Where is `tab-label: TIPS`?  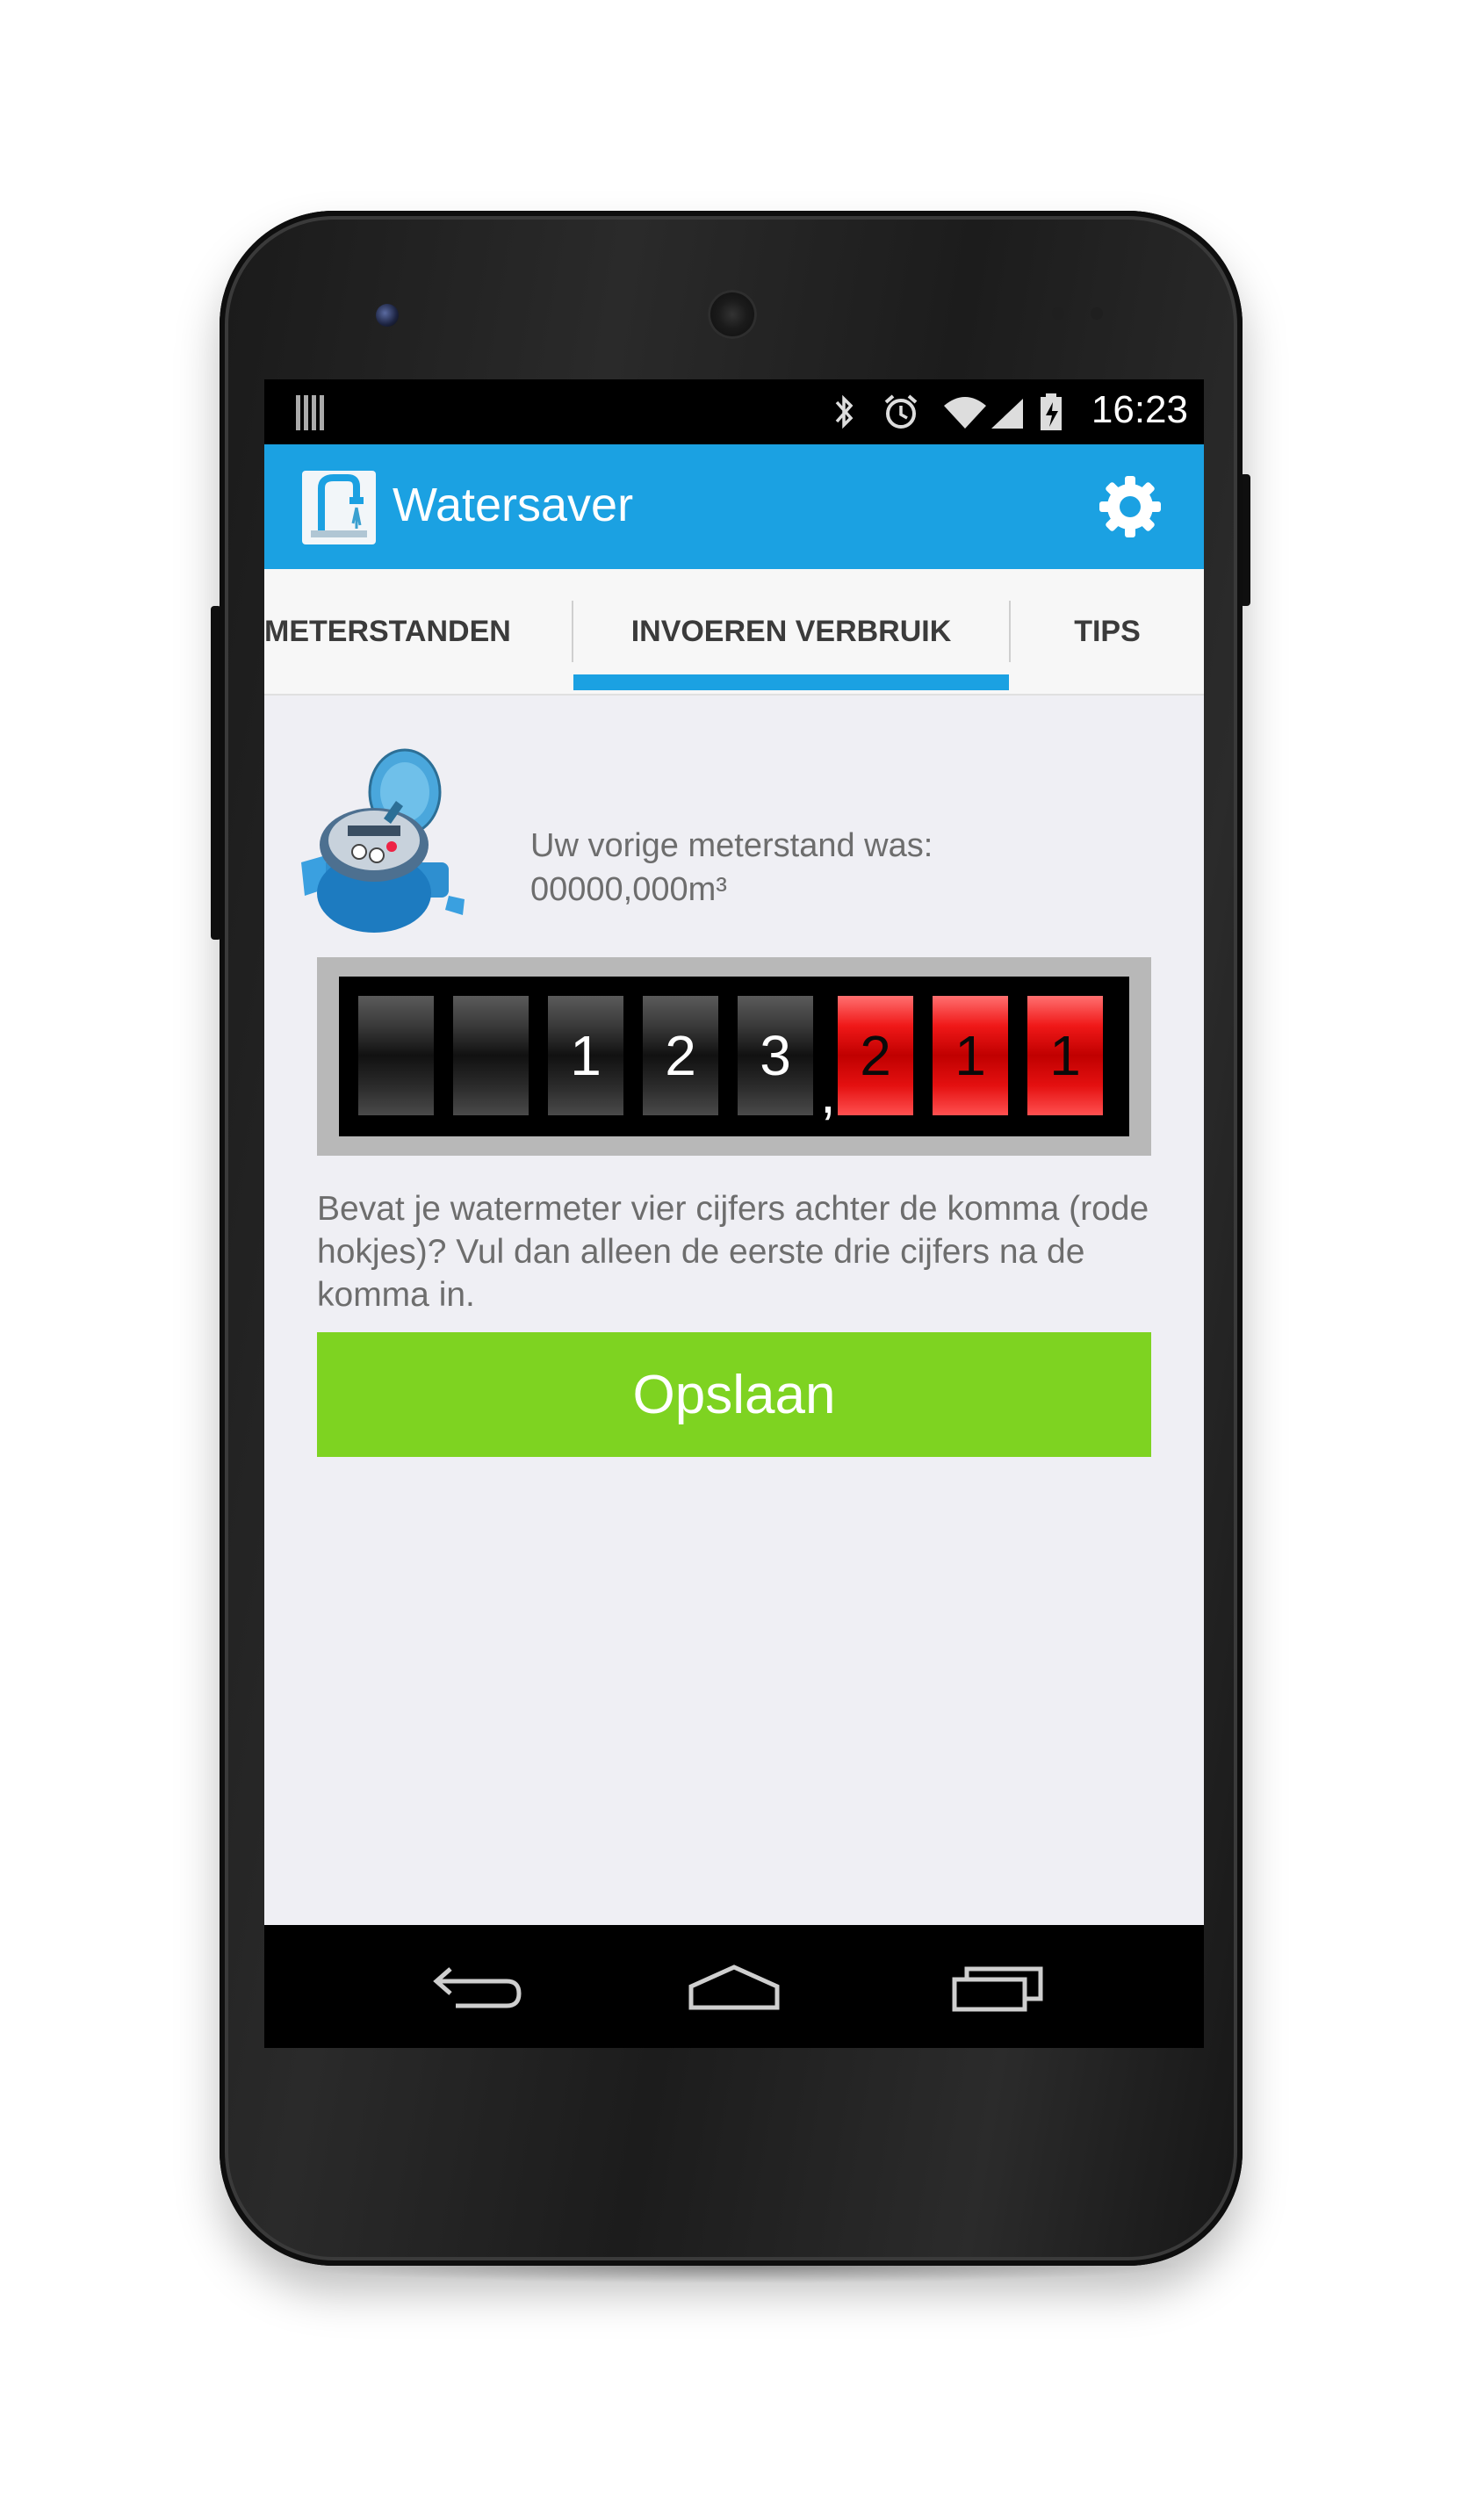 tab-label: TIPS is located at coordinates (1107, 631).